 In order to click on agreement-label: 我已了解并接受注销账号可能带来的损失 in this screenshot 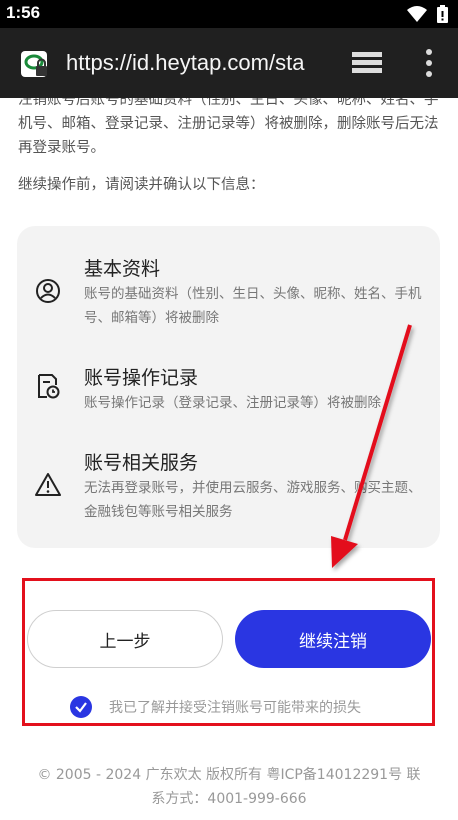, I will do `click(235, 708)`.